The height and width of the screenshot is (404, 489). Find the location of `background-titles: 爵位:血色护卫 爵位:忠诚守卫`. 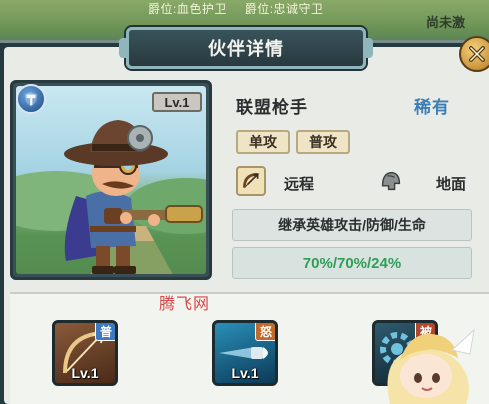

background-titles: 爵位:血色护卫 爵位:忠诚守卫 is located at coordinates (268, 7).